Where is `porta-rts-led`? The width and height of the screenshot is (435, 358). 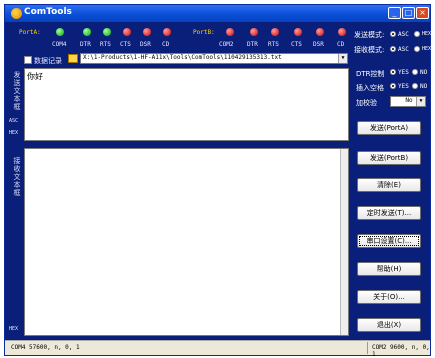
porta-rts-led is located at coordinates (107, 32).